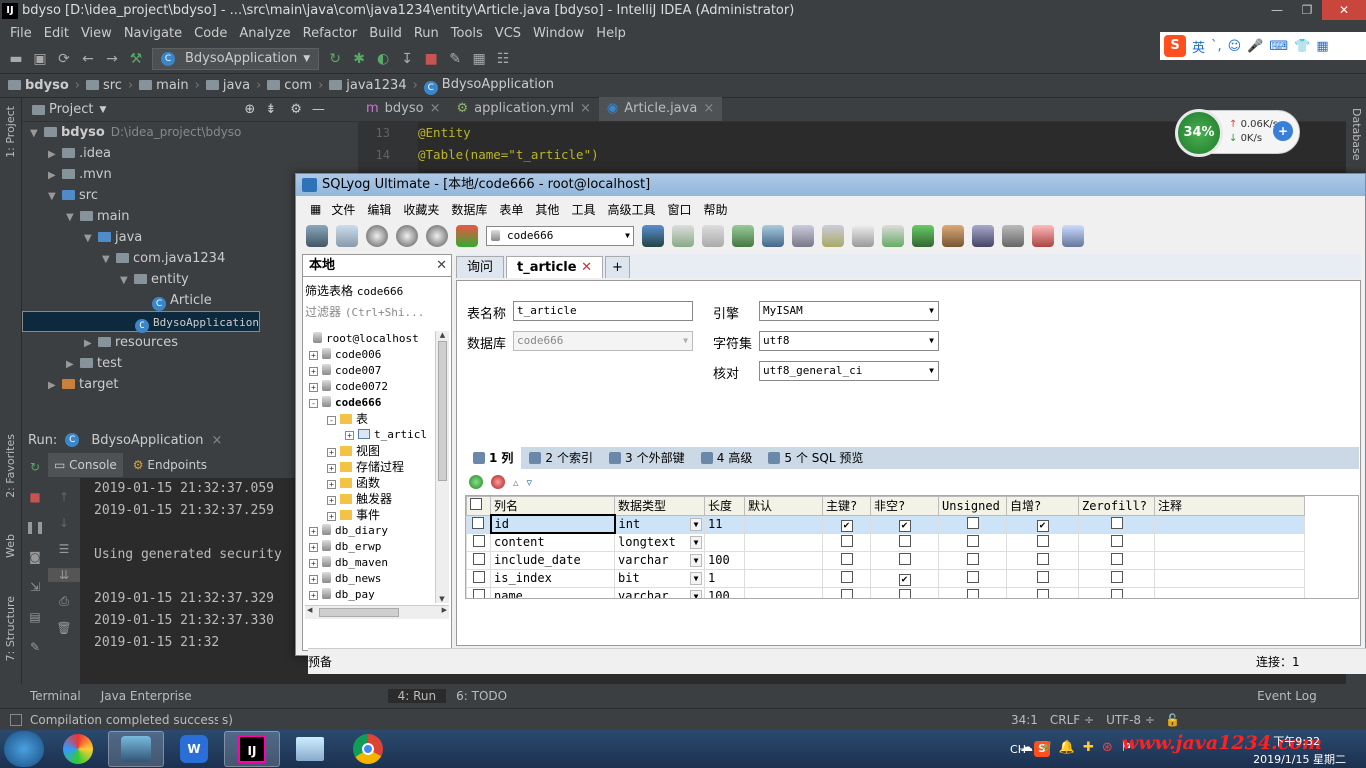 Image resolution: width=1366 pixels, height=768 pixels. Describe the element at coordinates (479, 59) in the screenshot. I see `project-structure-icon: ▦` at that location.